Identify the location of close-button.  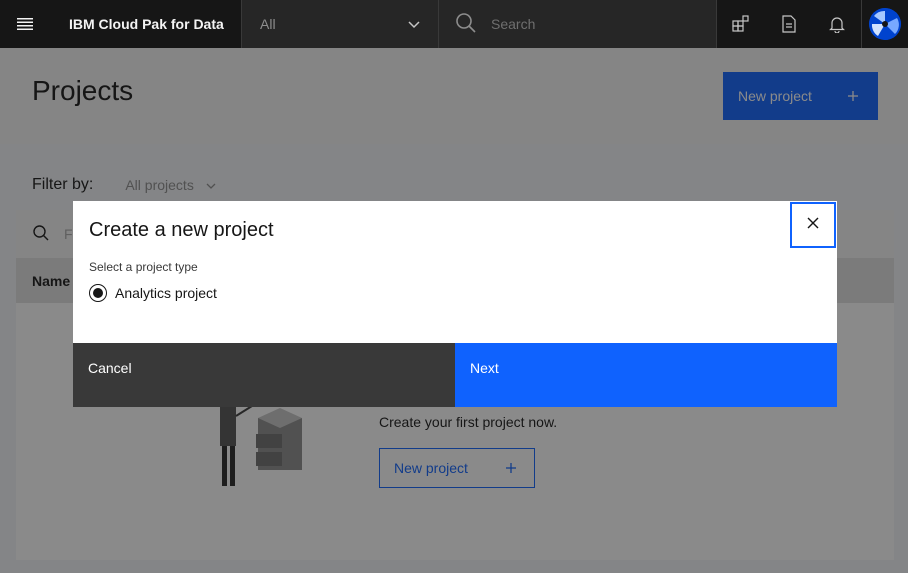
(813, 225).